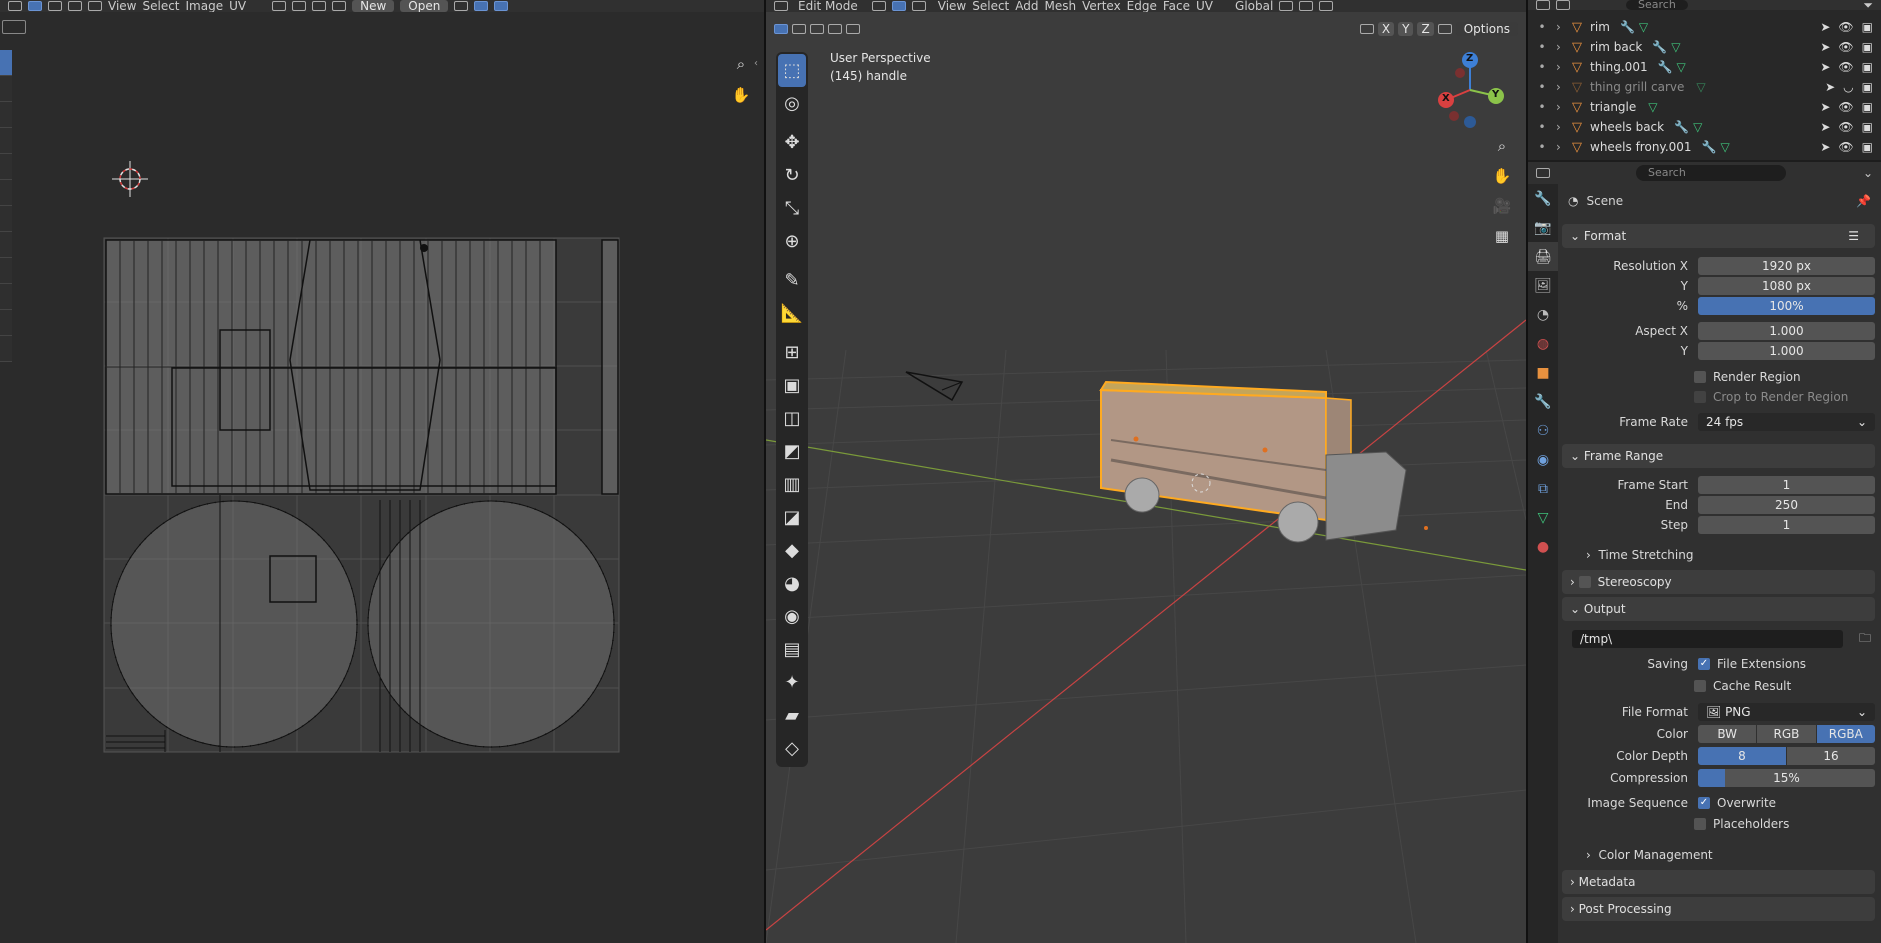 The image size is (1881, 943). Describe the element at coordinates (1845, 734) in the screenshot. I see `color-rgba-button: RGBA` at that location.